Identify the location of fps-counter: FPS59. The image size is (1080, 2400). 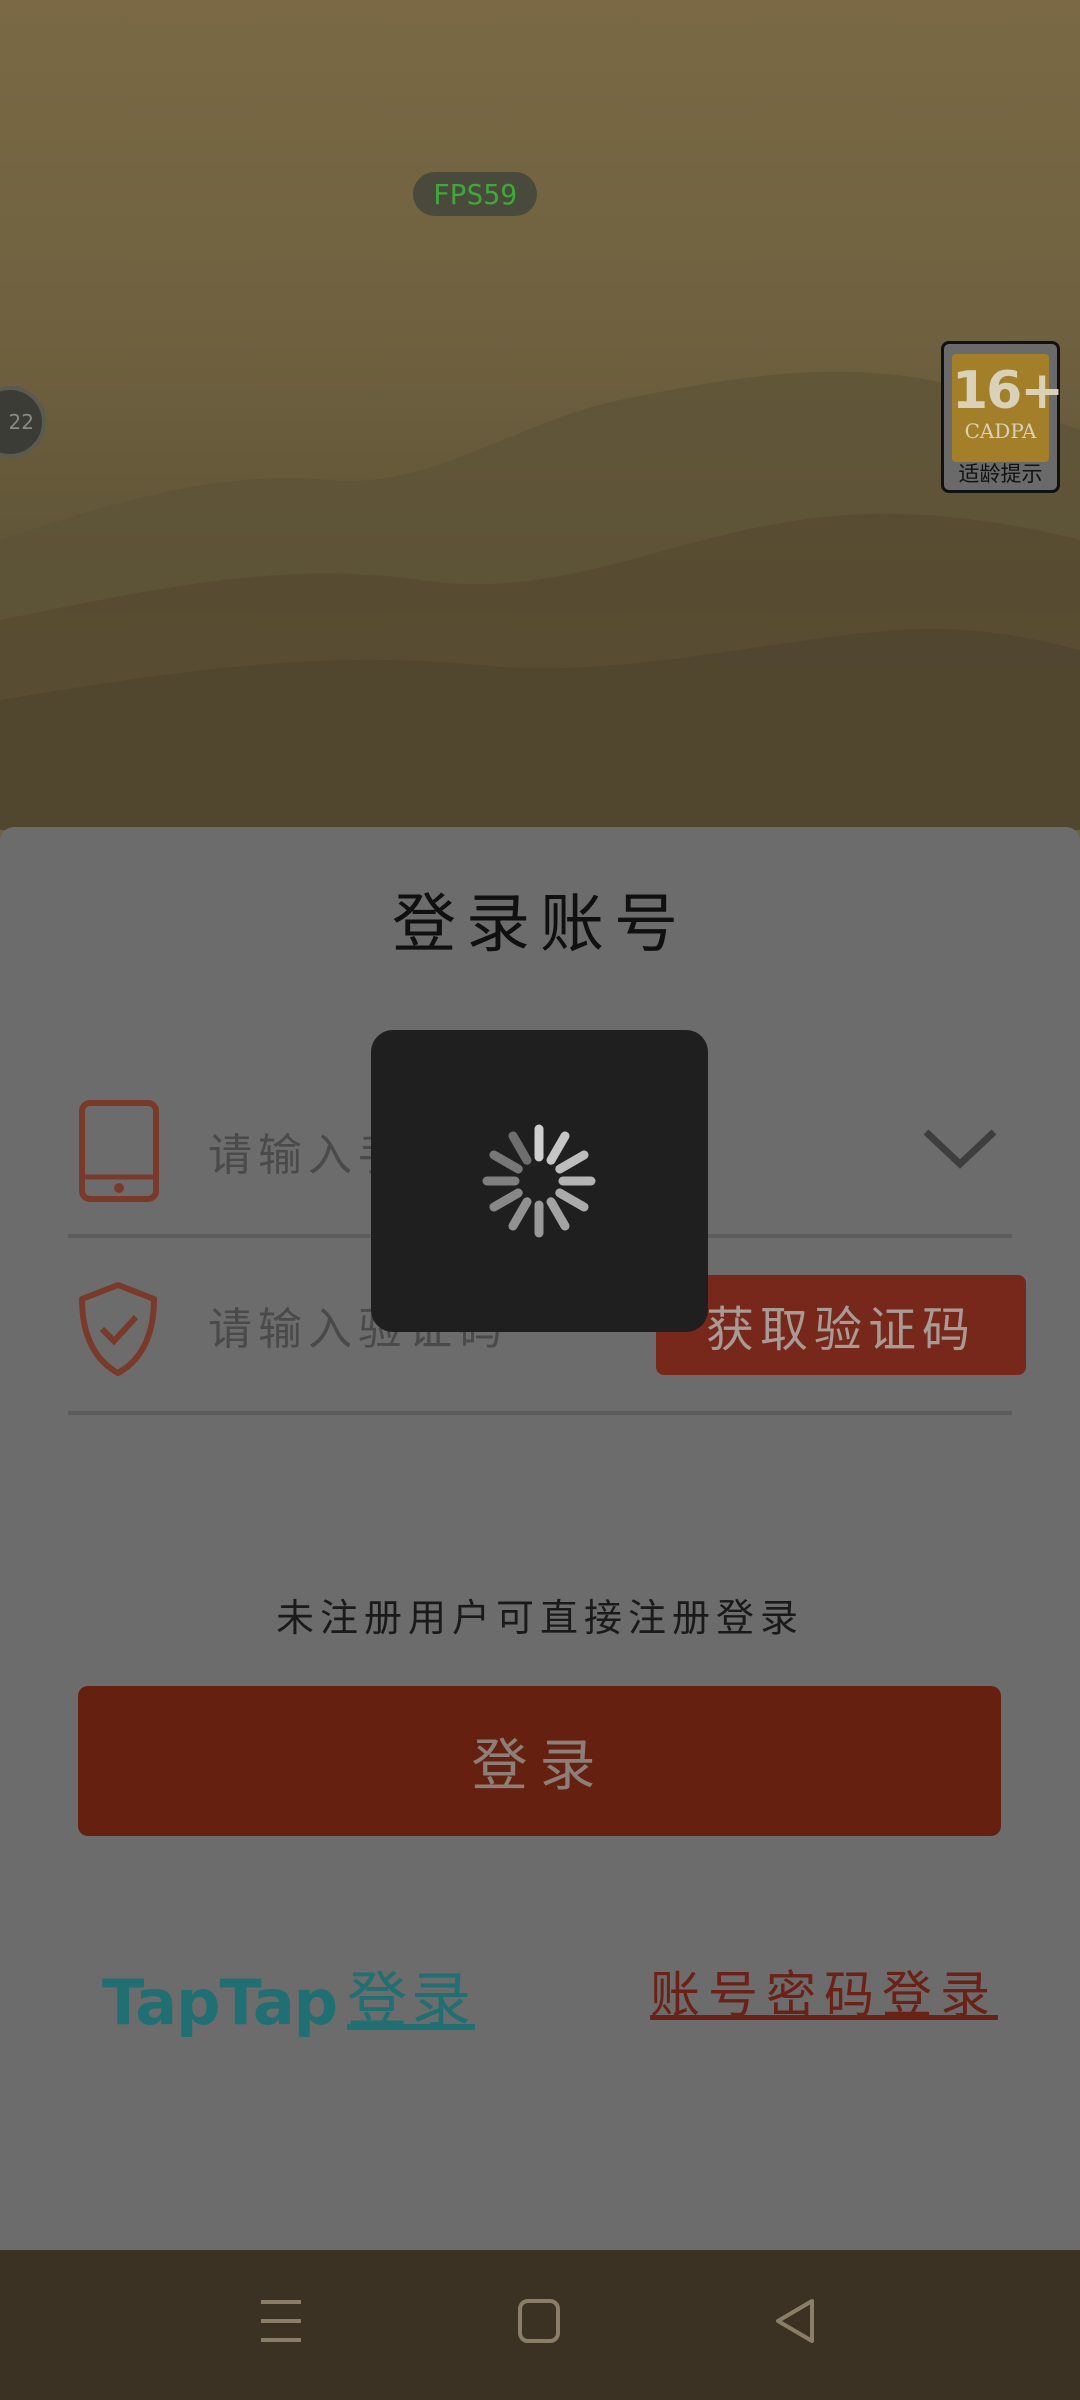
(475, 194).